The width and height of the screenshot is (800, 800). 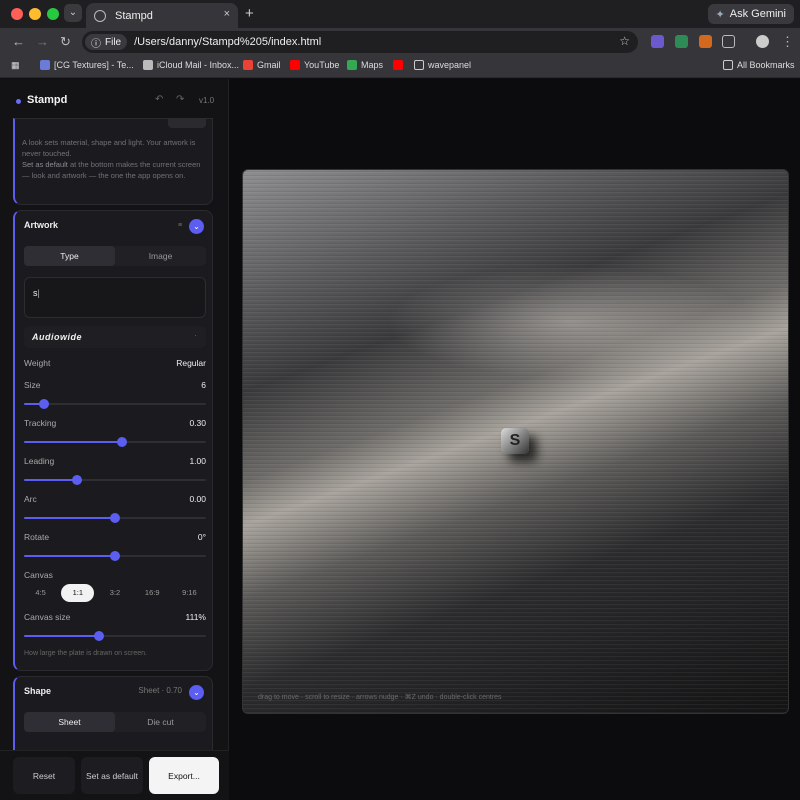 What do you see at coordinates (148, 65) in the screenshot?
I see `apple-icon` at bounding box center [148, 65].